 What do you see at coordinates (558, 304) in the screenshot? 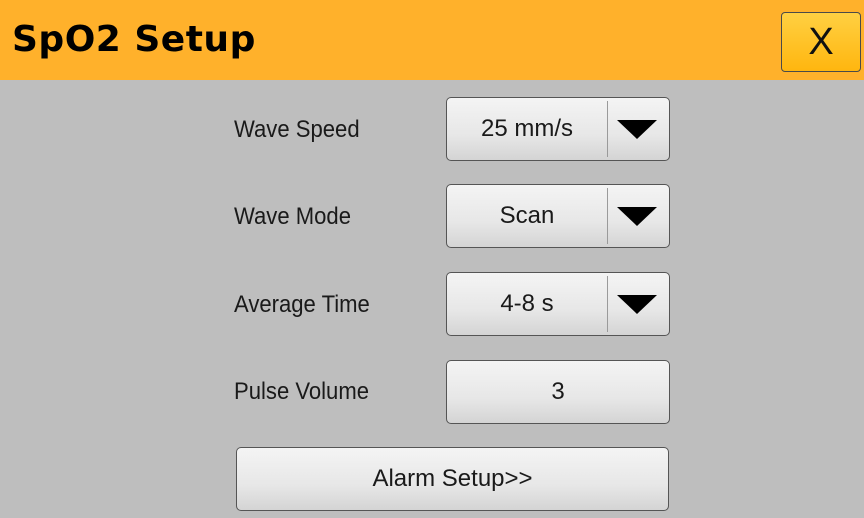
I see `average-time-dropdown: 4-8 s` at bounding box center [558, 304].